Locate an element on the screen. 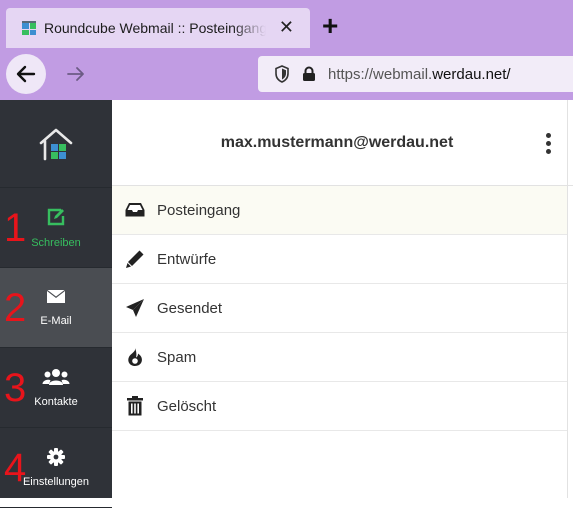  folder-pane-header: max.mustermann@werdau.net is located at coordinates (342, 143).